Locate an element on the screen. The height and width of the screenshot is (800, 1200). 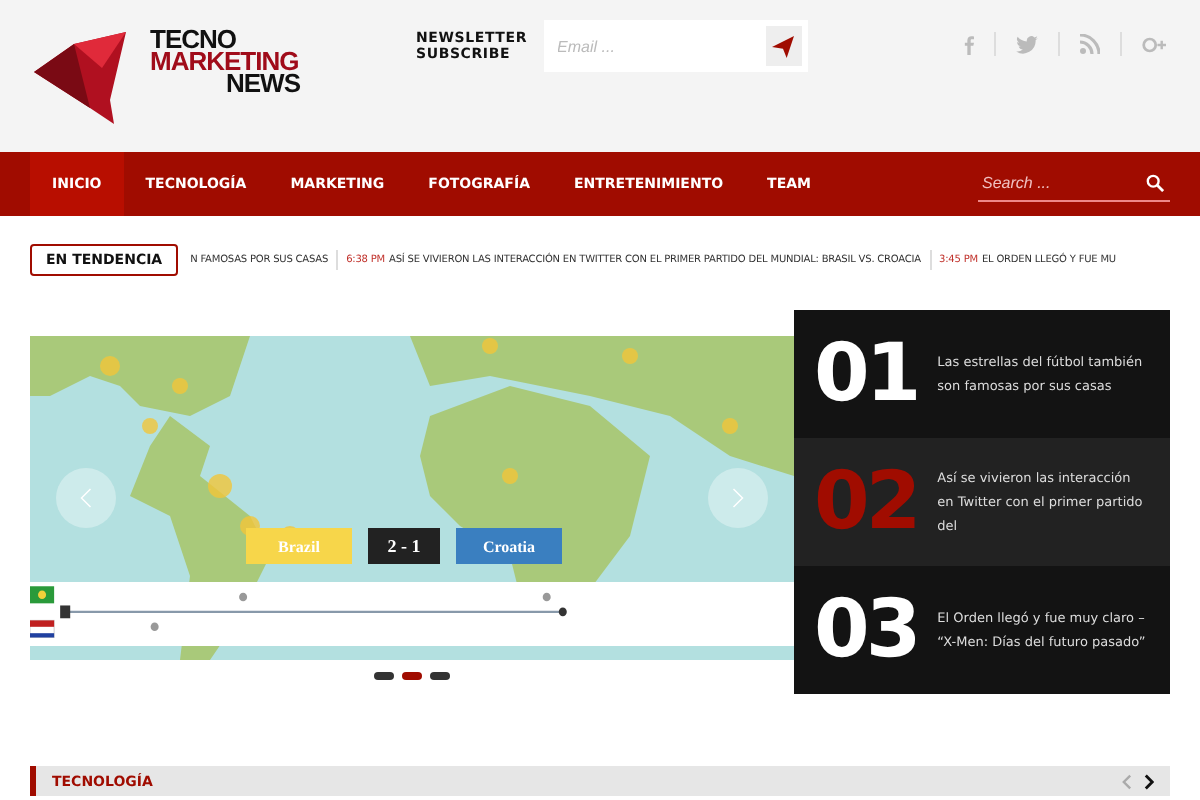
home-team-label: Brazil is located at coordinates (299, 546).